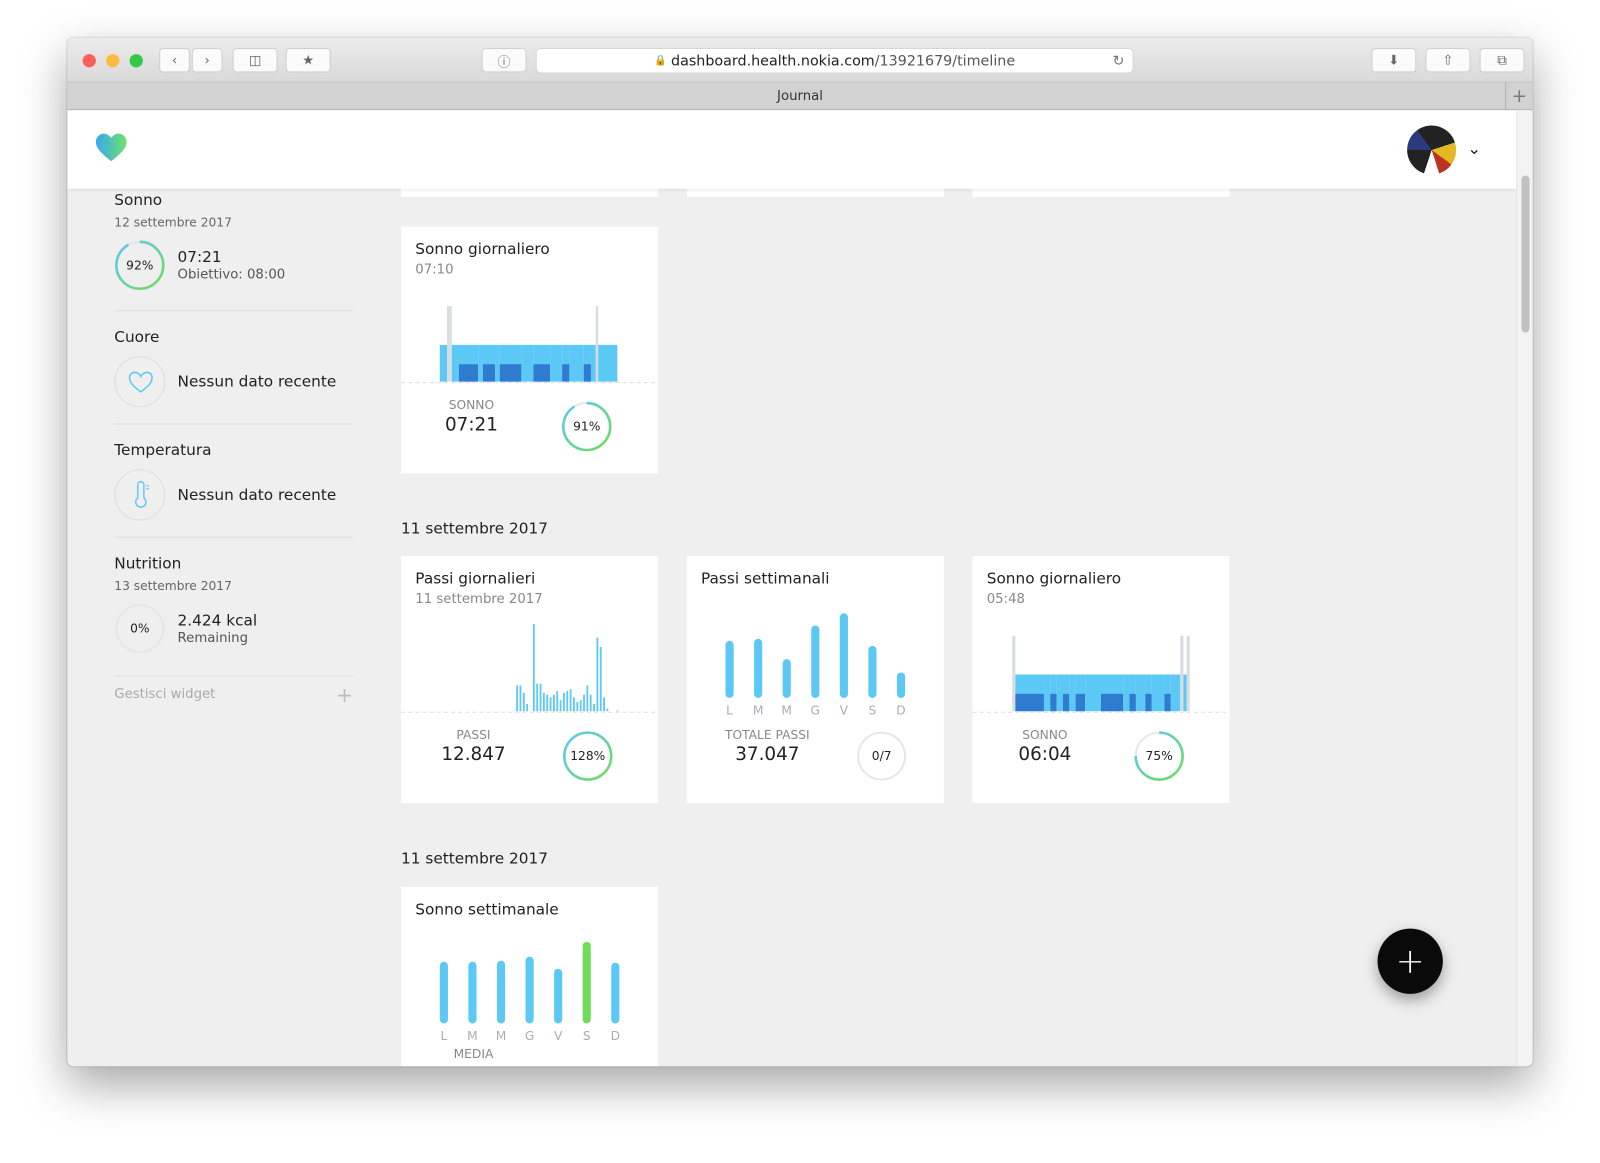  Describe the element at coordinates (344, 695) in the screenshot. I see `plus-icon: +` at that location.